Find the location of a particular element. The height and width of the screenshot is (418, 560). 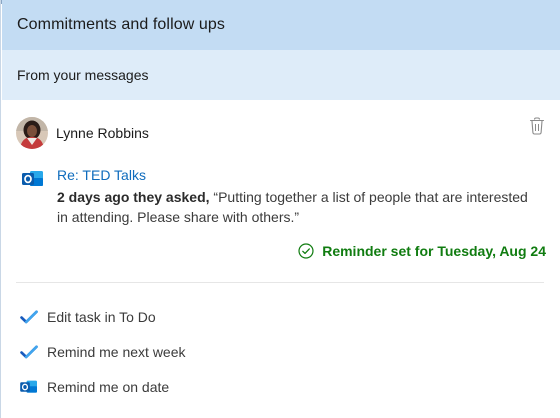

avatar is located at coordinates (32, 133).